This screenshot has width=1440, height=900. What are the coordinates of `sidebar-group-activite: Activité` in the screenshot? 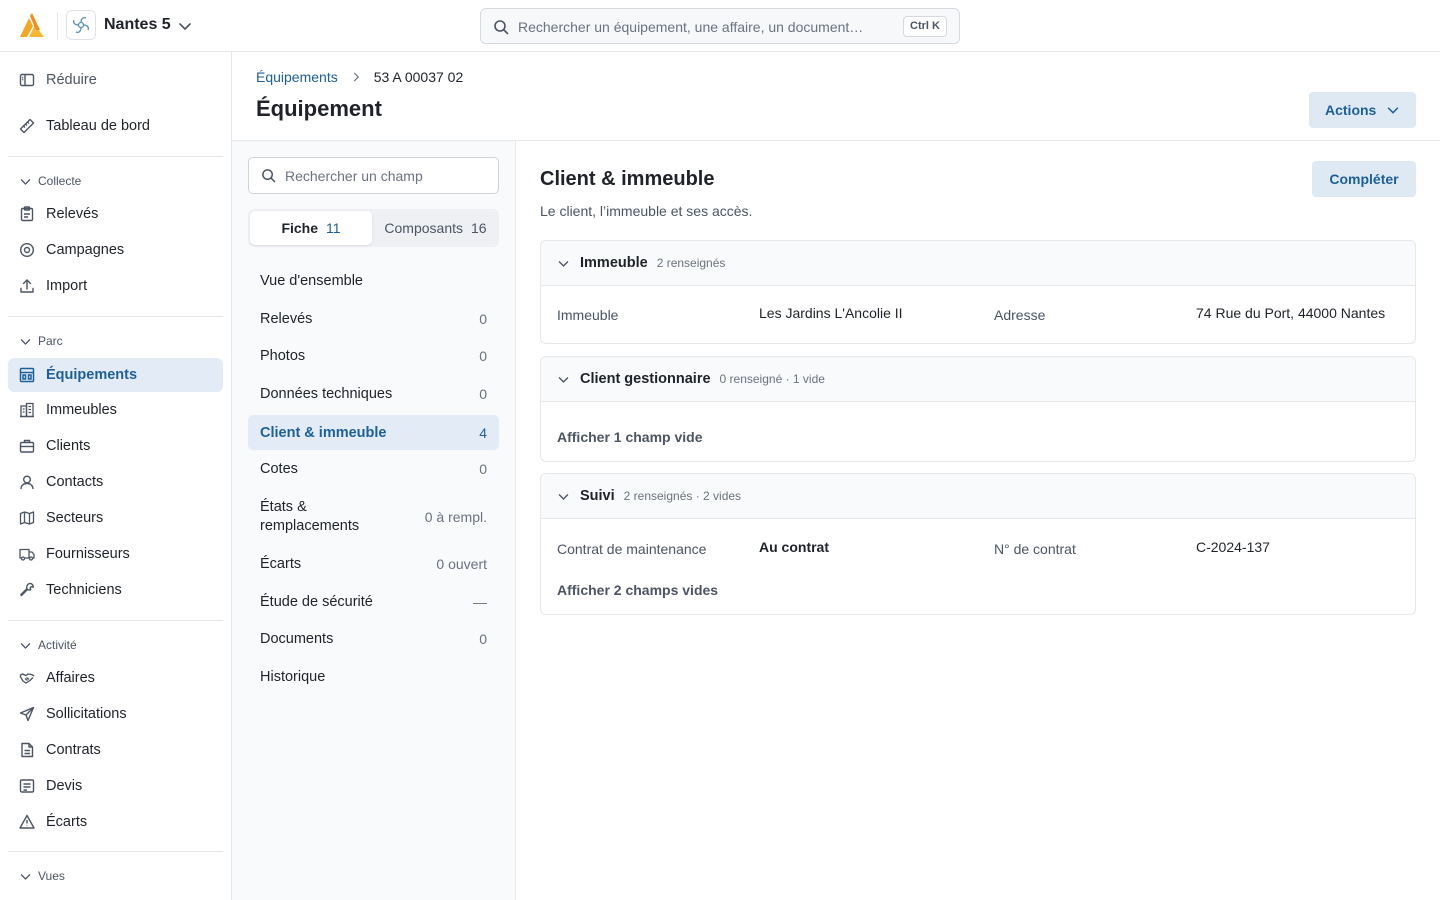 It's located at (48, 645).